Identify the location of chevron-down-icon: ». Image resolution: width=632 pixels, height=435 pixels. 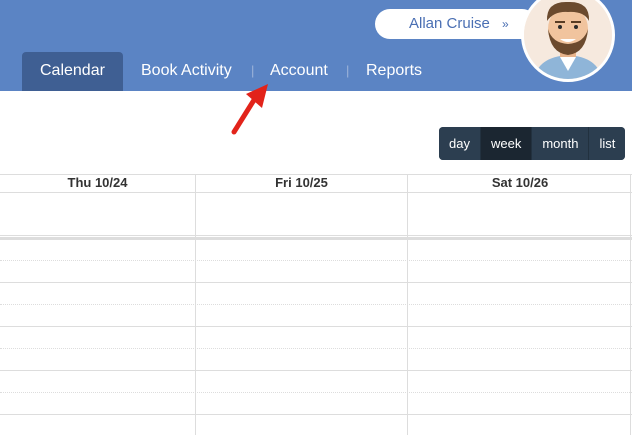
(505, 24).